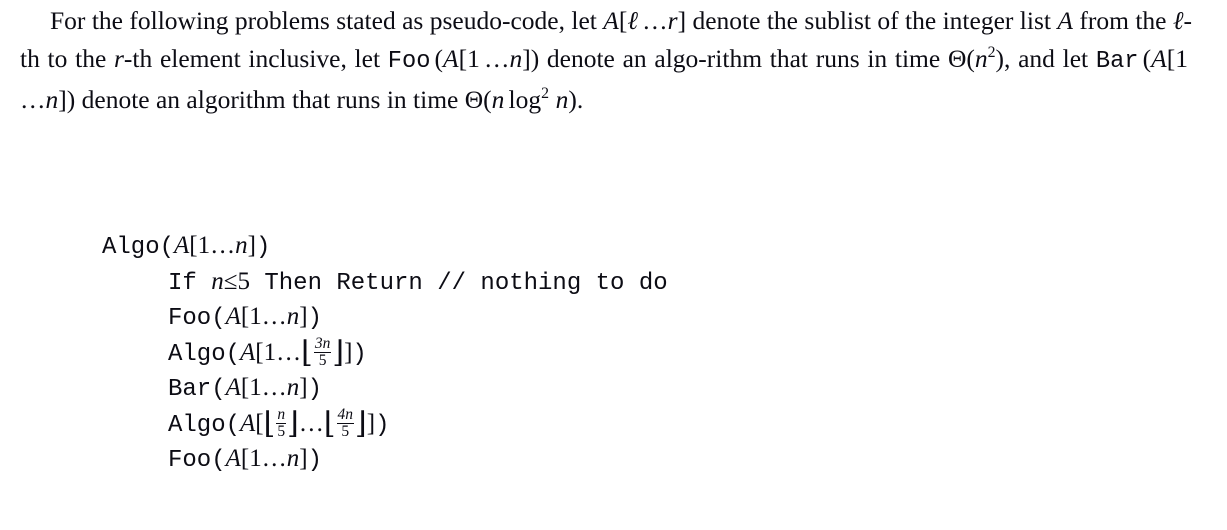 The image size is (1227, 530). I want to click on fraction-4n-5: 4n 5, so click(345, 423).